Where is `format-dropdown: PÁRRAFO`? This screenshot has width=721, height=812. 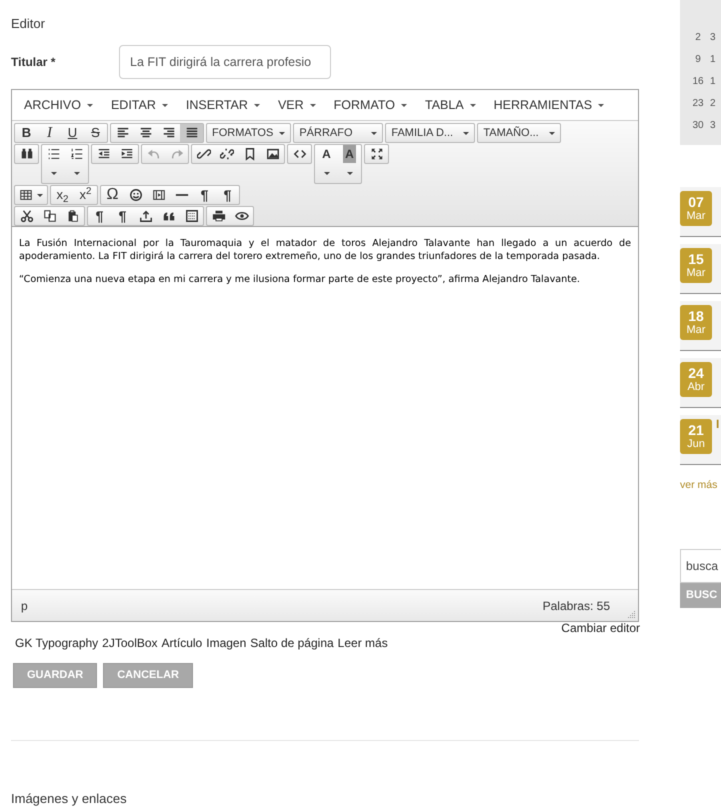
format-dropdown: PÁRRAFO is located at coordinates (338, 133).